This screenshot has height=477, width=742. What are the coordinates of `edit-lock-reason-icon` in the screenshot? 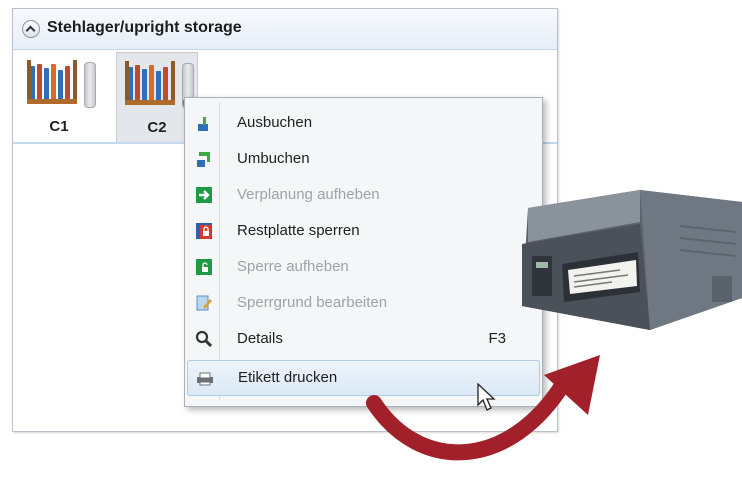 It's located at (204, 303).